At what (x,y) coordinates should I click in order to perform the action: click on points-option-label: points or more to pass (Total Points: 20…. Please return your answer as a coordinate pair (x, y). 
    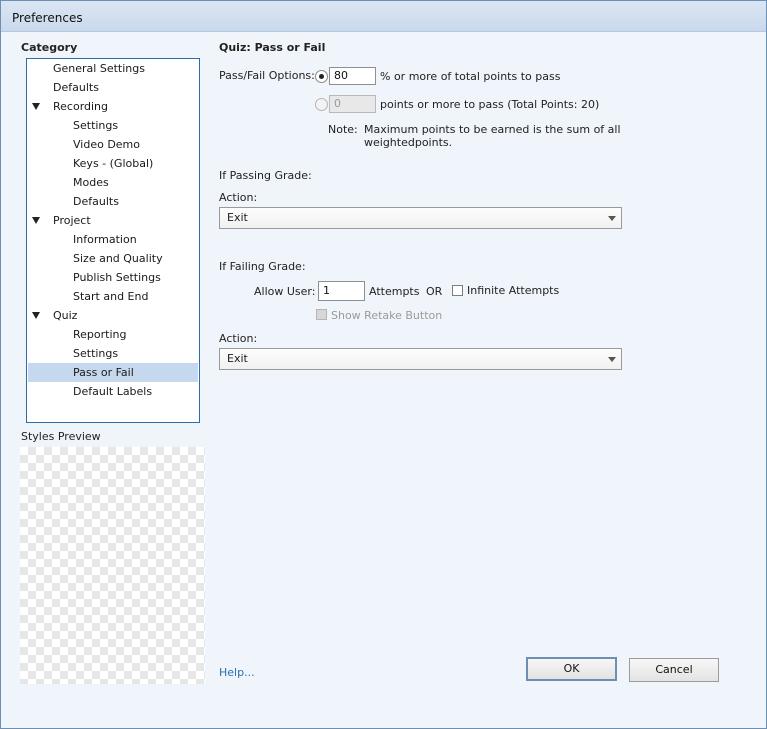
    Looking at the image, I should click on (490, 104).